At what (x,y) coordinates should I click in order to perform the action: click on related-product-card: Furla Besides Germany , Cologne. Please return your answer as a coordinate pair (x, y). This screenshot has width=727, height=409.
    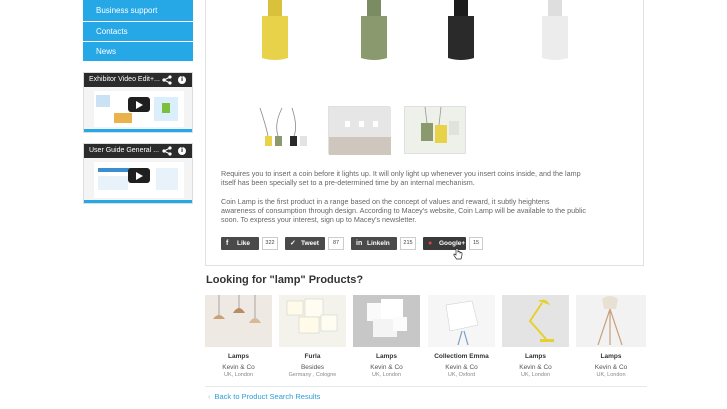
    Looking at the image, I should click on (312, 336).